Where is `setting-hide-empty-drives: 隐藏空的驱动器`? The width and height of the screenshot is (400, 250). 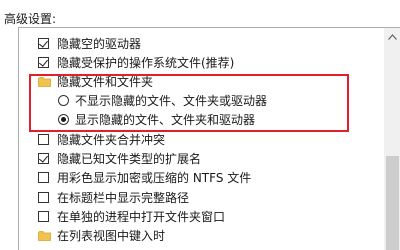
setting-hide-empty-drives: 隐藏空的驱动器 is located at coordinates (199, 44).